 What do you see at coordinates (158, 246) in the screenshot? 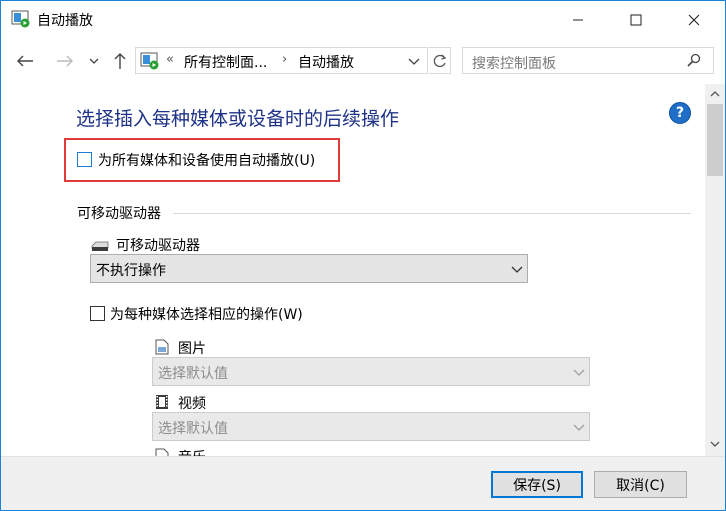
I see `removable-drive-label: 可移动驱动器` at bounding box center [158, 246].